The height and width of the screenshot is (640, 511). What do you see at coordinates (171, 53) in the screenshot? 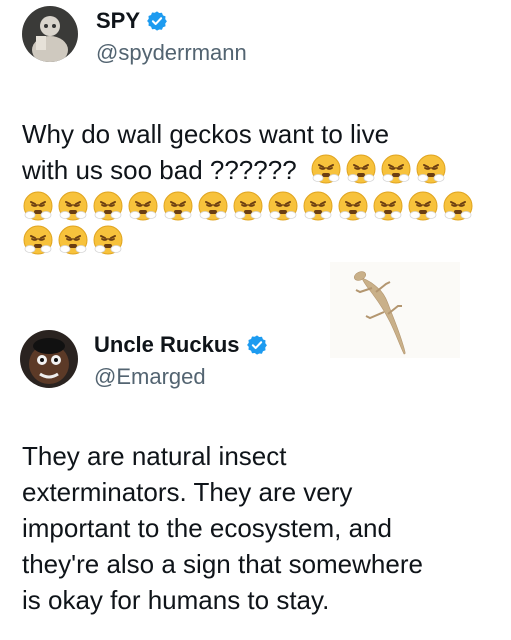
I see `handle-spy: @spyderrmann` at bounding box center [171, 53].